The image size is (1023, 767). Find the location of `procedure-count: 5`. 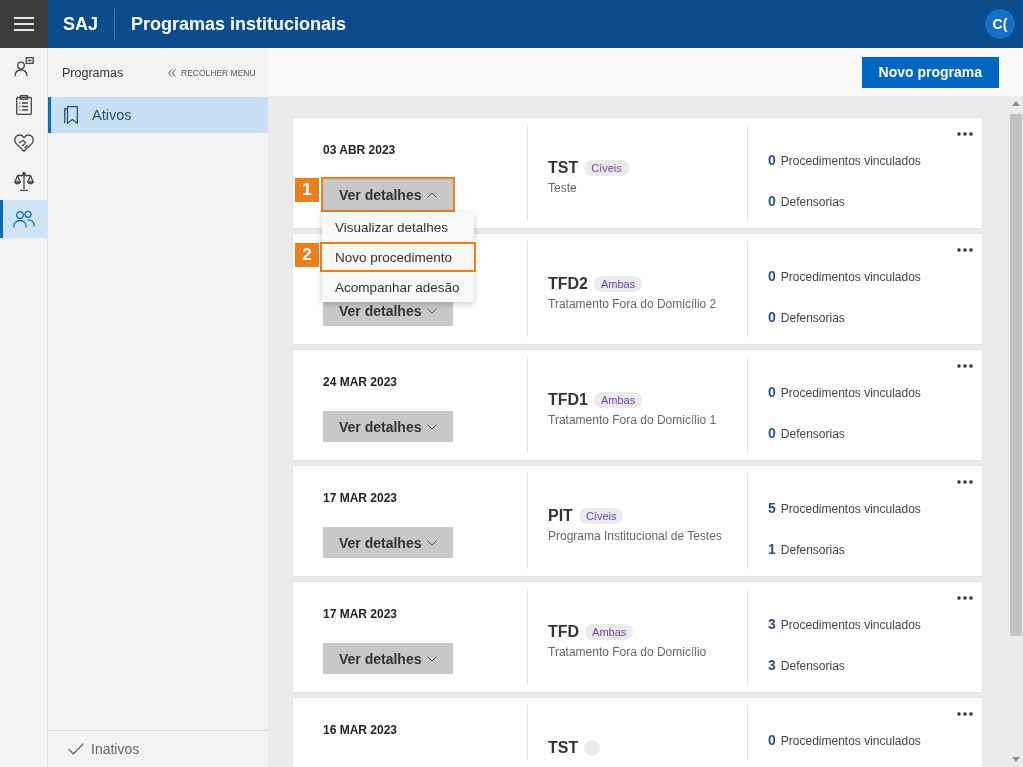

procedure-count: 5 is located at coordinates (772, 508).